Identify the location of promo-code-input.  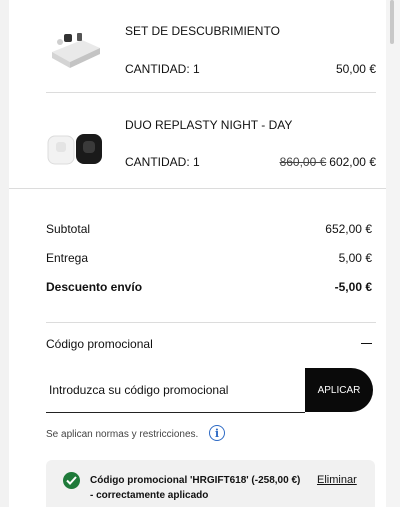
(175, 389).